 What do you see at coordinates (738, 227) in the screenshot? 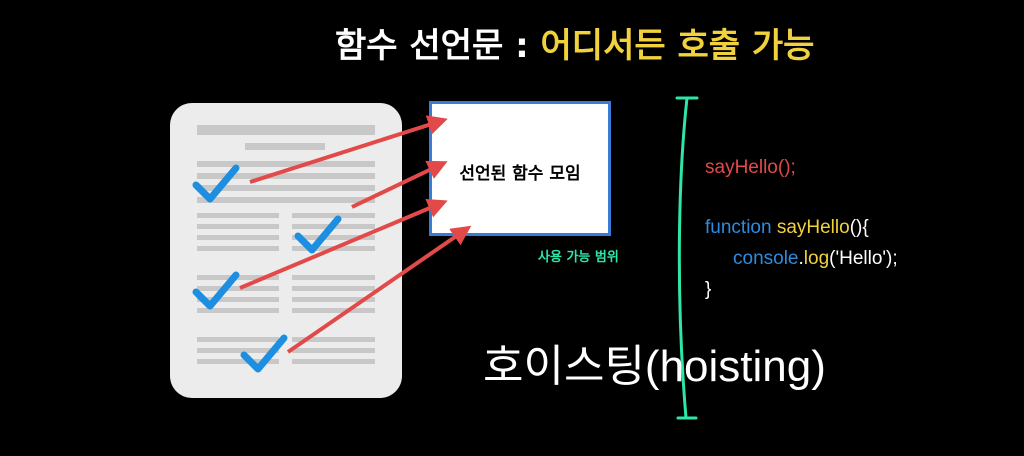
I see `code-keyword: function` at bounding box center [738, 227].